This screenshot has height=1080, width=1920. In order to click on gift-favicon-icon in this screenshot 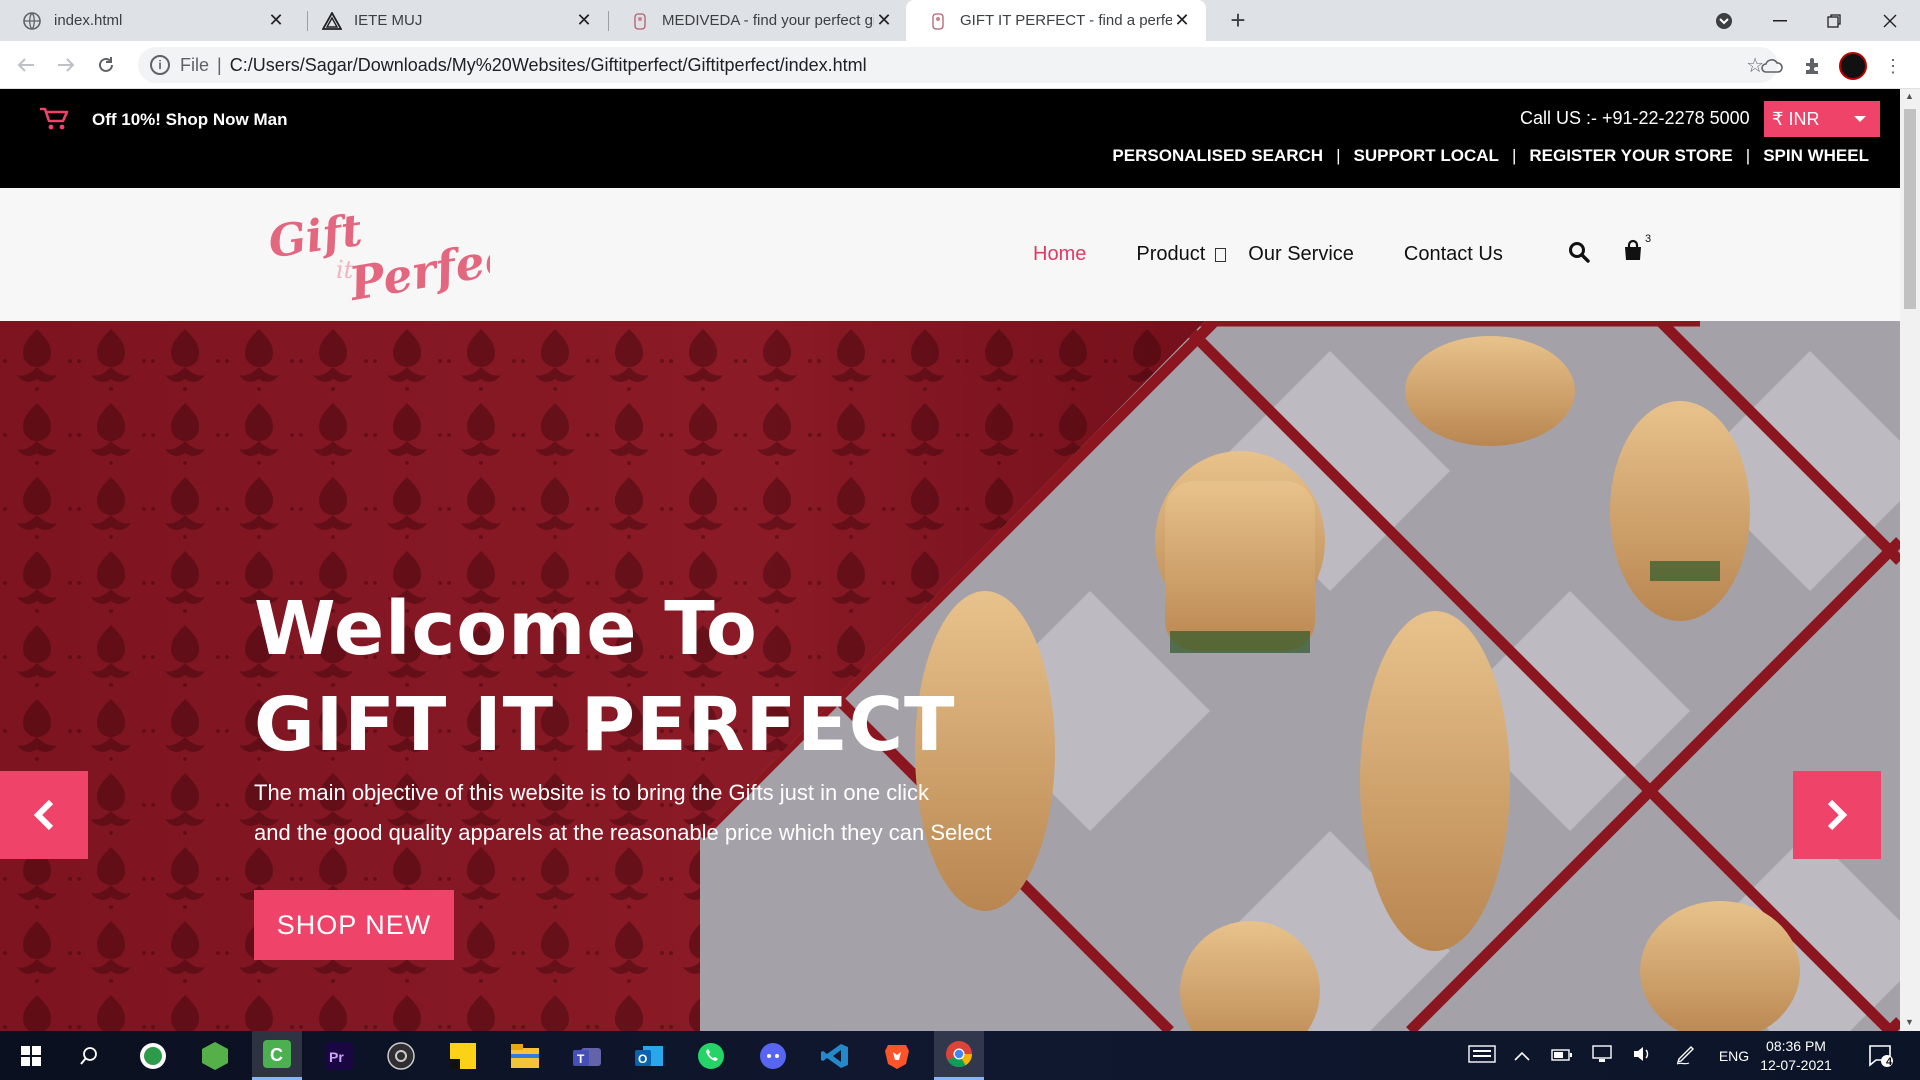, I will do `click(938, 21)`.